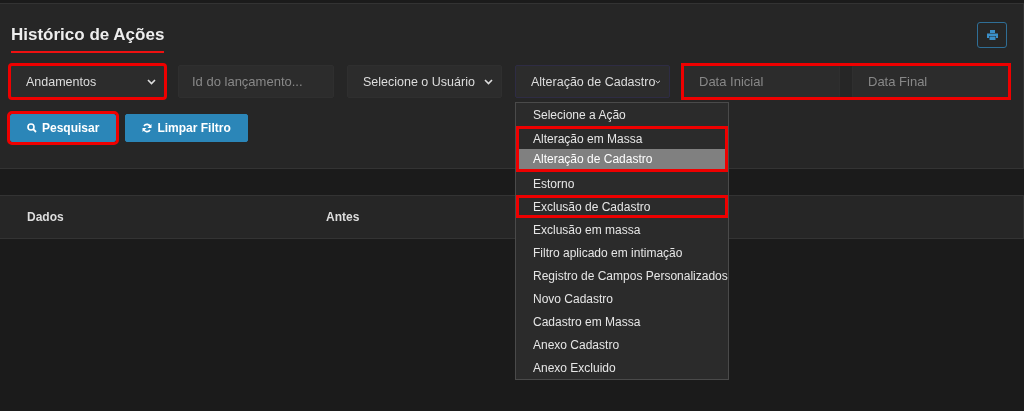  What do you see at coordinates (622, 344) in the screenshot?
I see `menu-option: Anexo Cadastro` at bounding box center [622, 344].